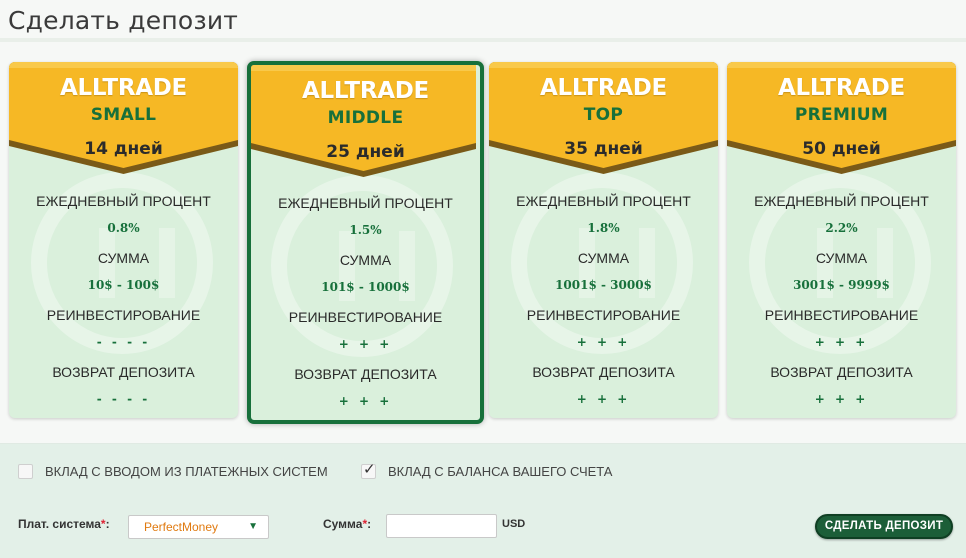 The height and width of the screenshot is (558, 966). What do you see at coordinates (253, 526) in the screenshot?
I see `dropdown-arrow-icon: ▼` at bounding box center [253, 526].